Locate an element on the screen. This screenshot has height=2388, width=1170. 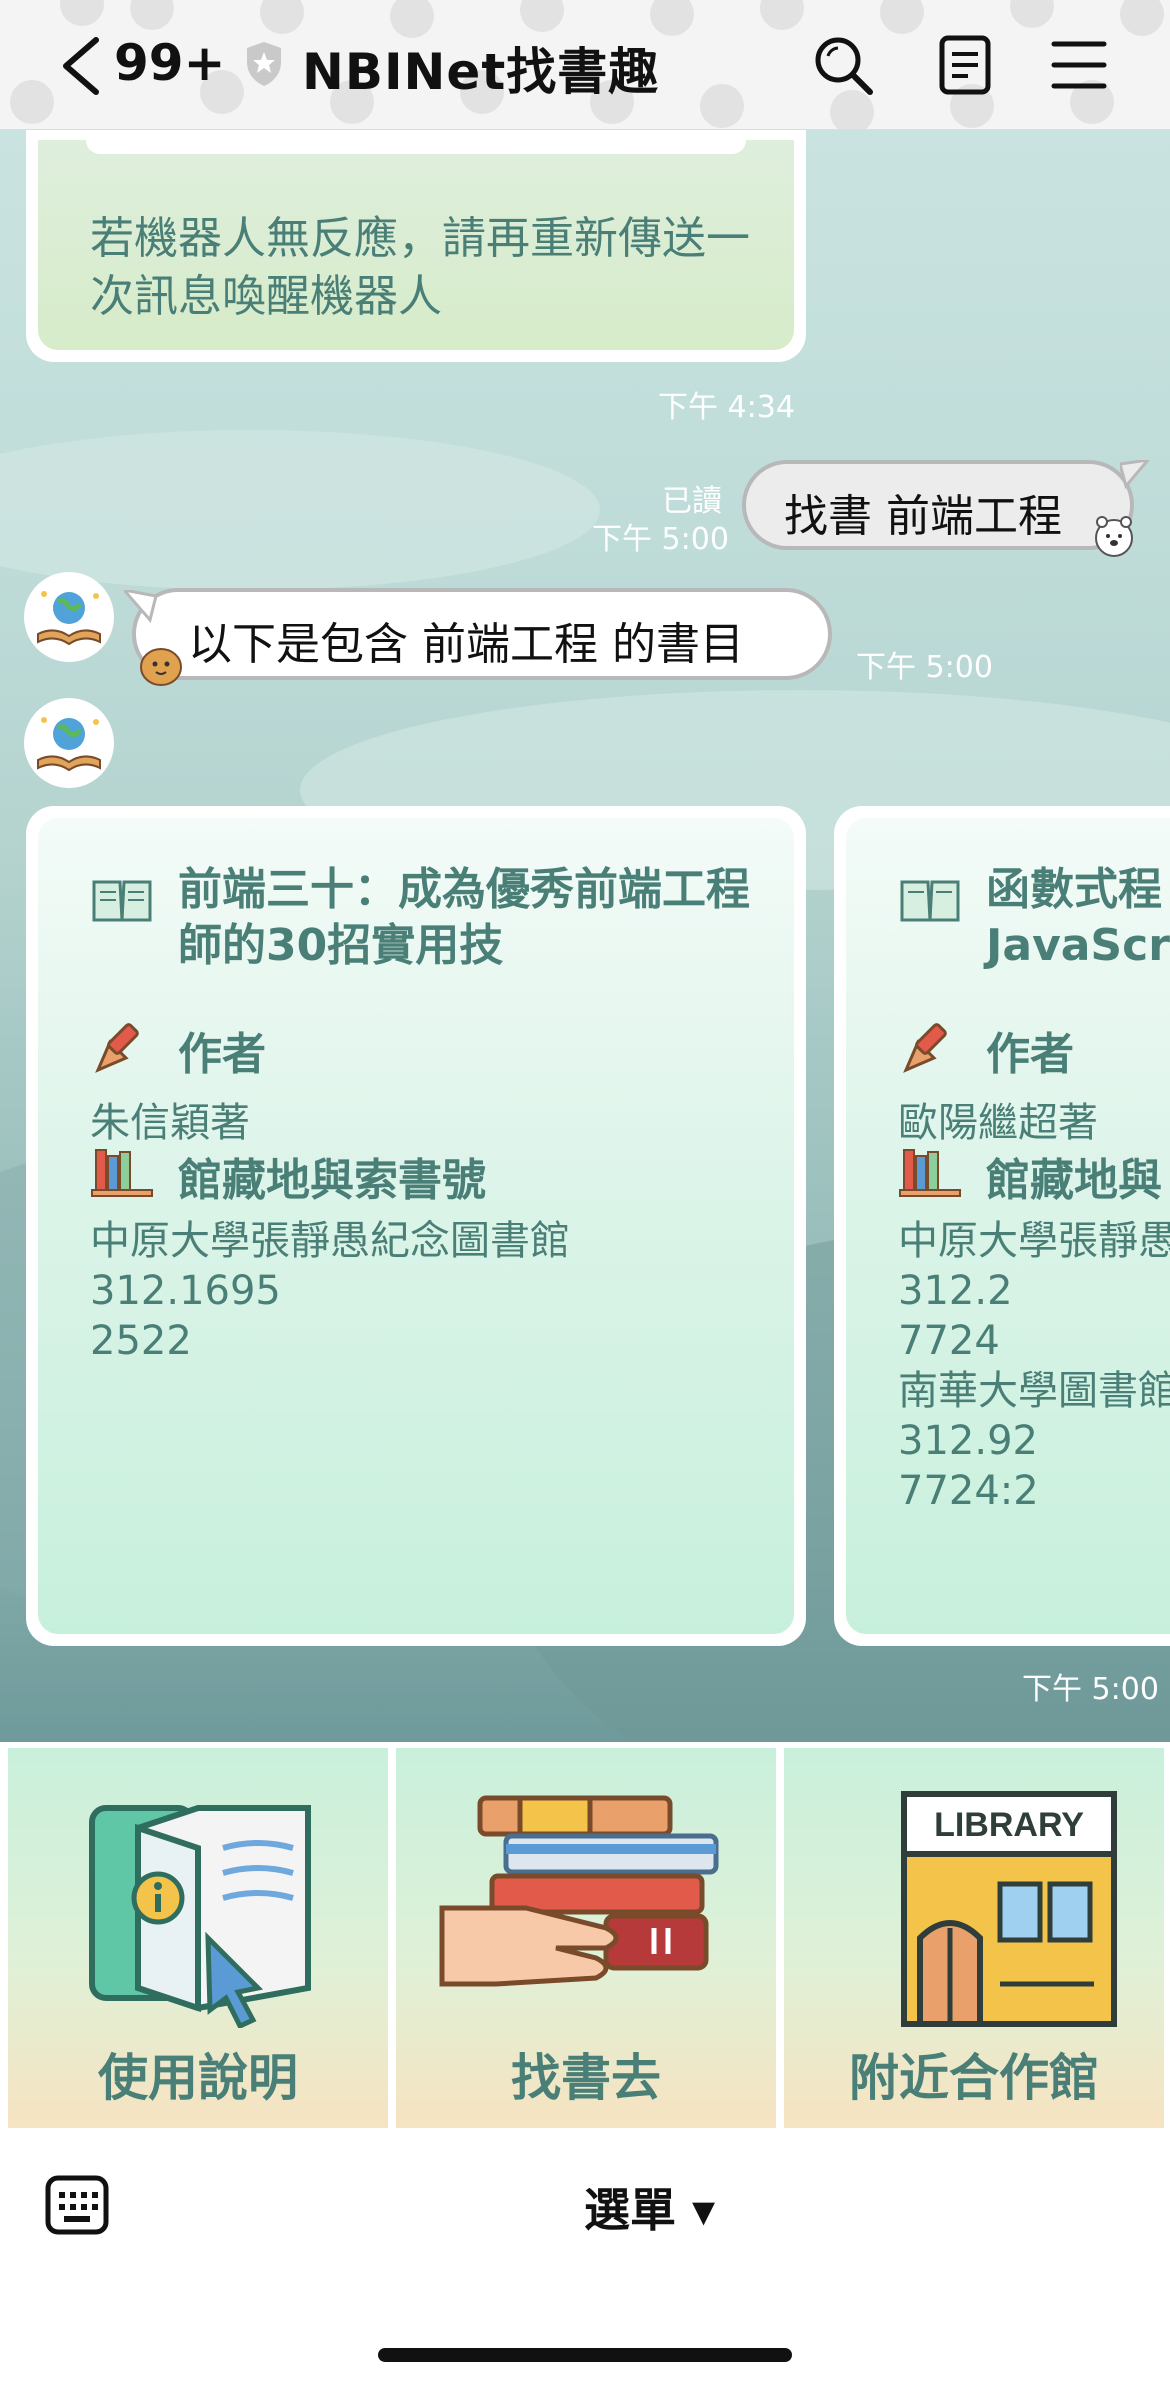
notes-icon is located at coordinates (965, 65).